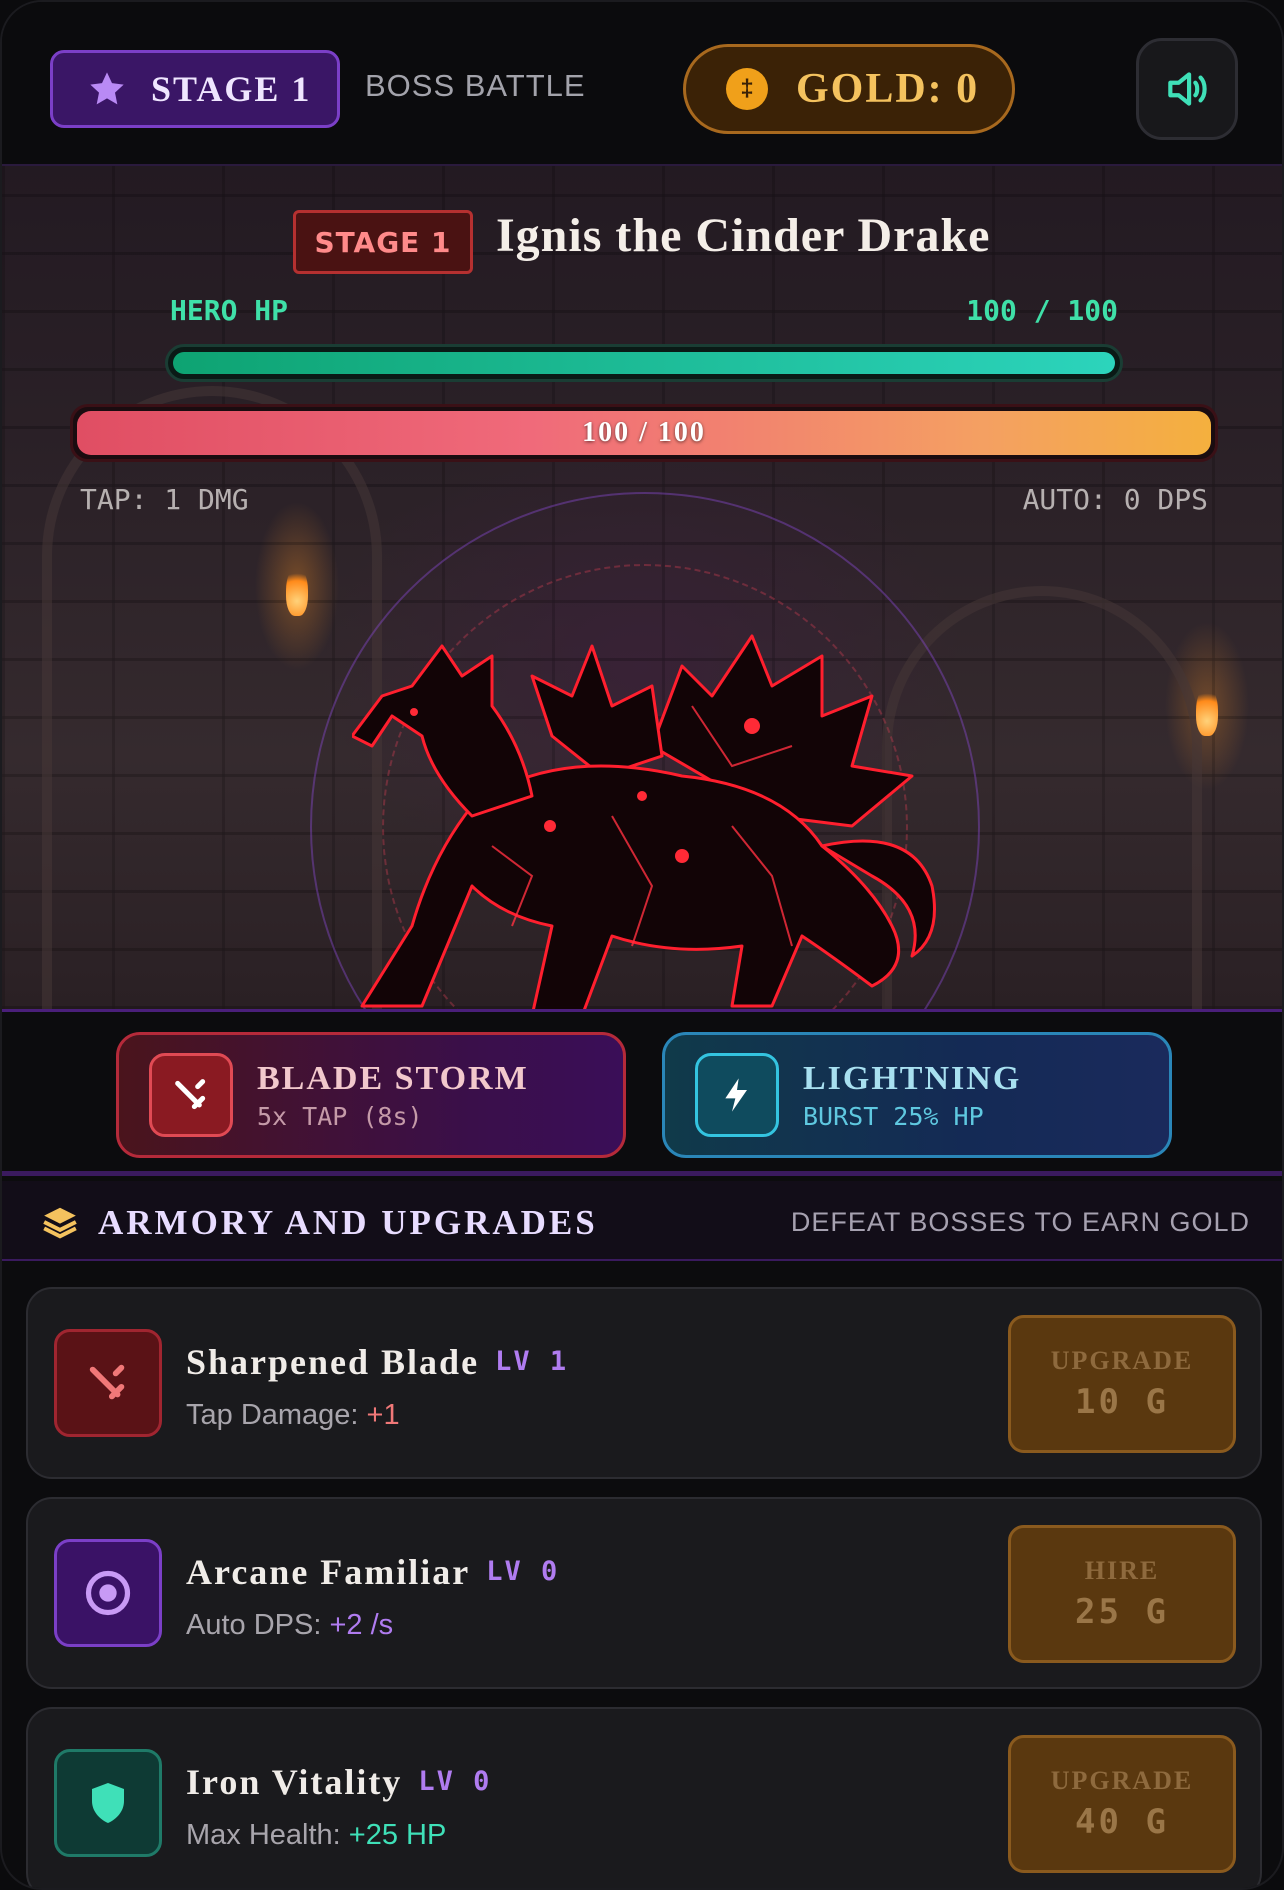  I want to click on hero-hp-fill, so click(644, 363).